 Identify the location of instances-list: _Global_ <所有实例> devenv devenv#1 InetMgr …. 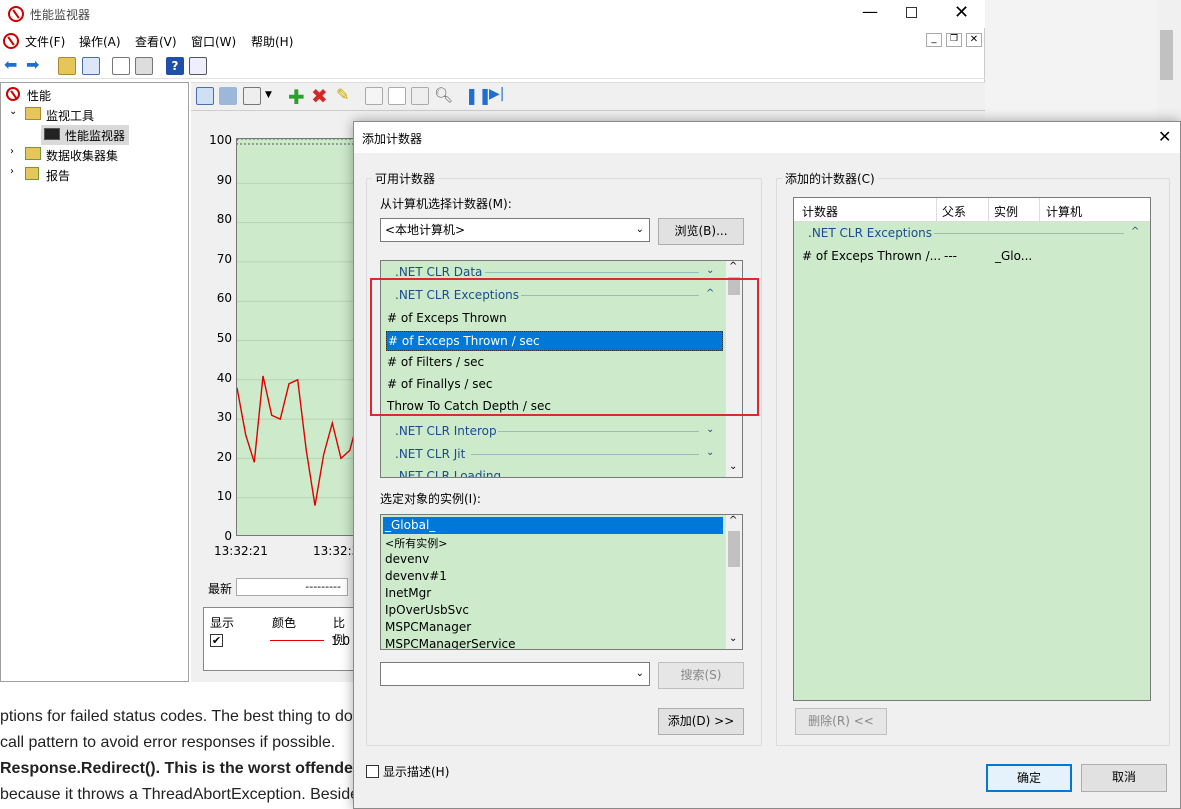
(561, 582).